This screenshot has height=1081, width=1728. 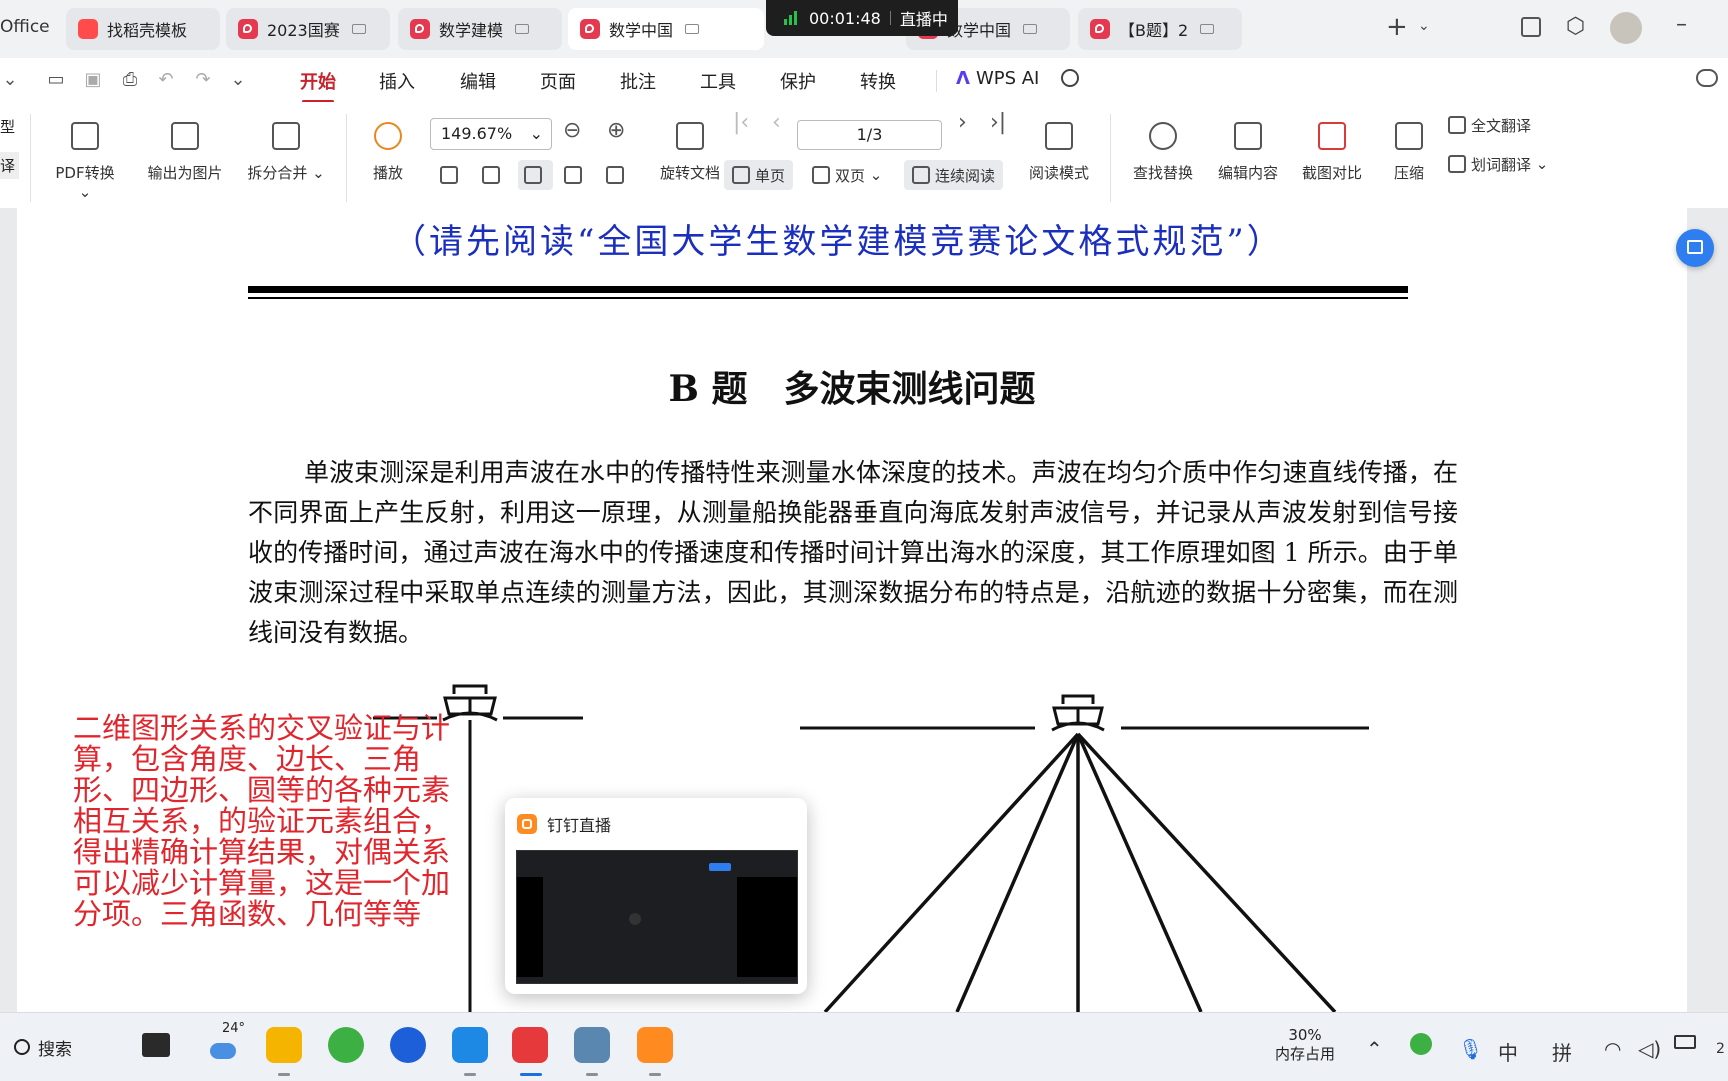 I want to click on new-tab-button: +, so click(x=1397, y=27).